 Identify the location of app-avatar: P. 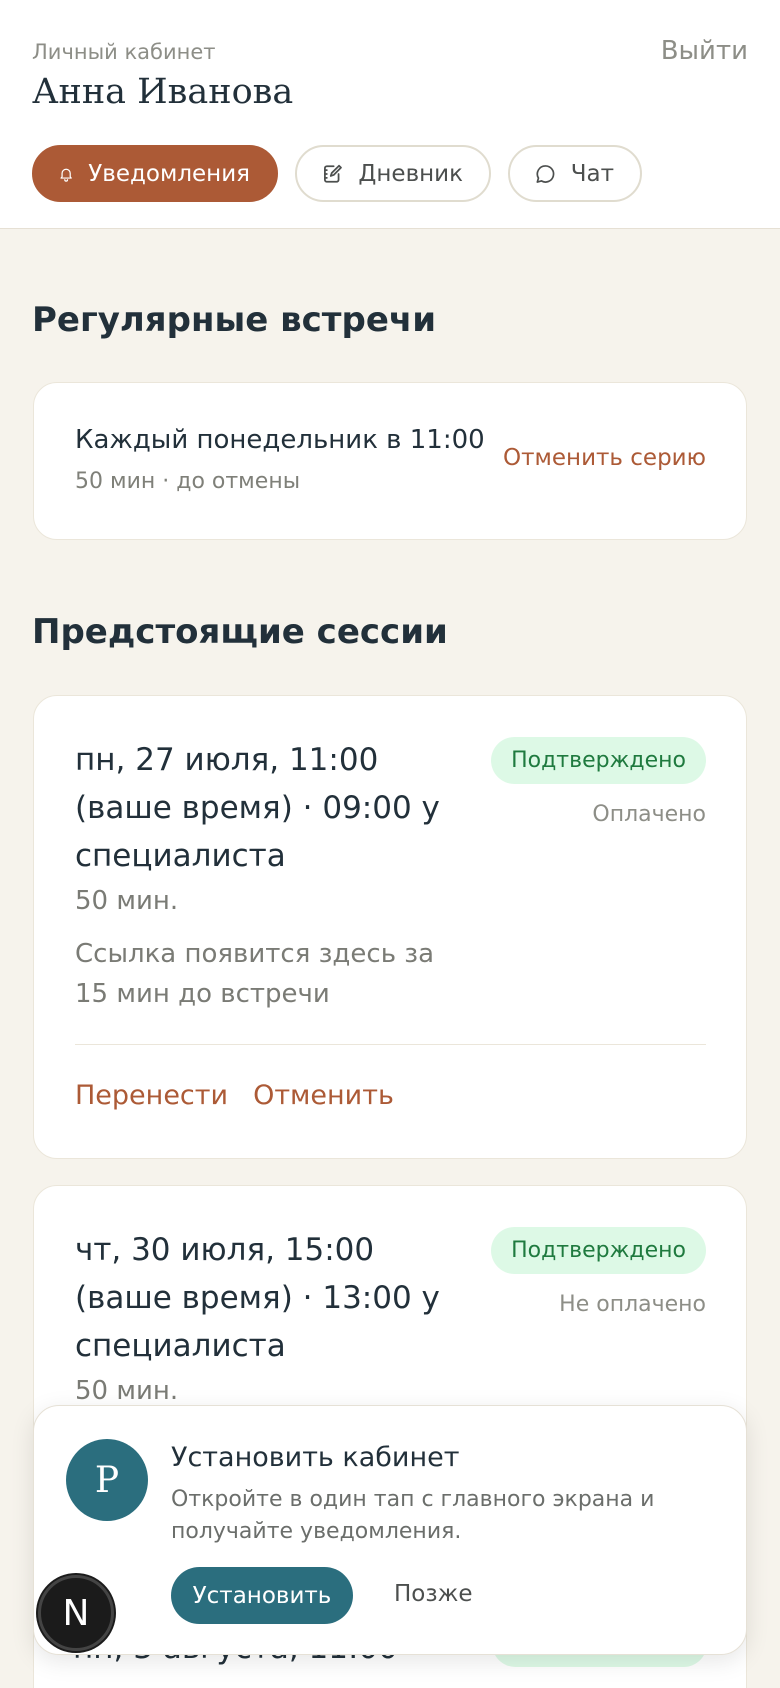
(107, 1480).